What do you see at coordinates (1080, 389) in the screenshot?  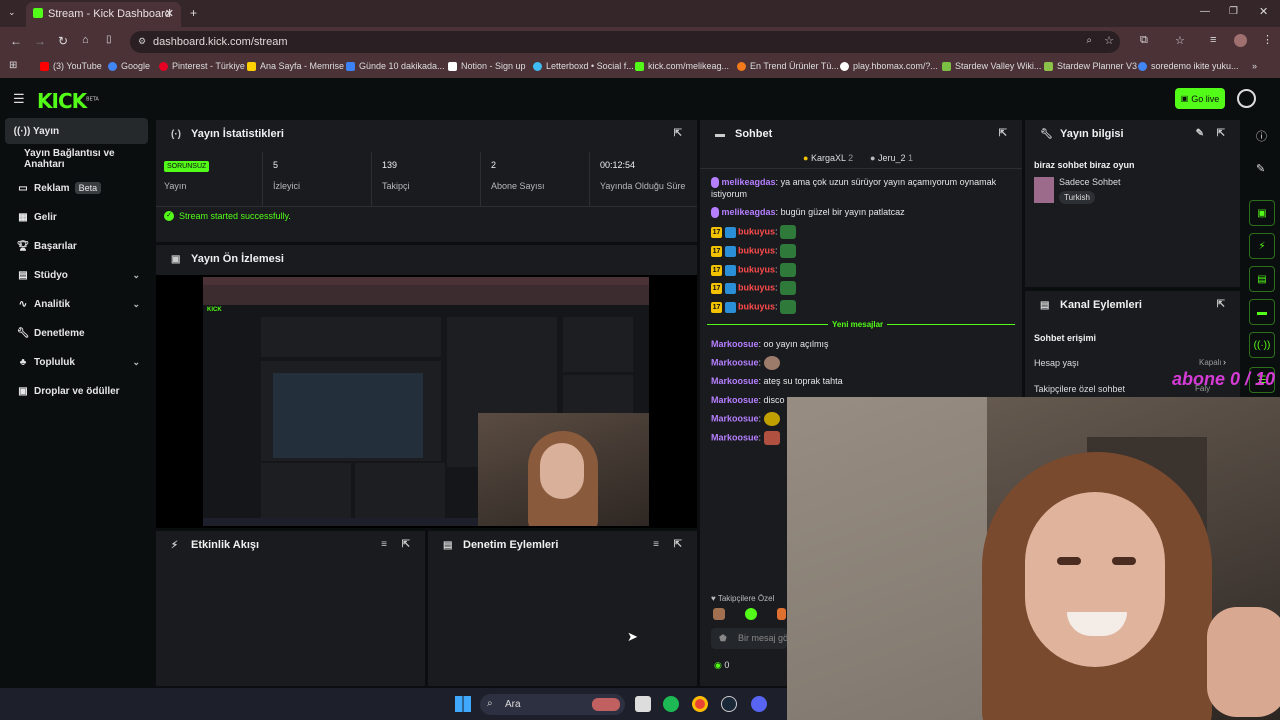 I see `followers-only-chat-label: Takipçilere özel sohbet` at bounding box center [1080, 389].